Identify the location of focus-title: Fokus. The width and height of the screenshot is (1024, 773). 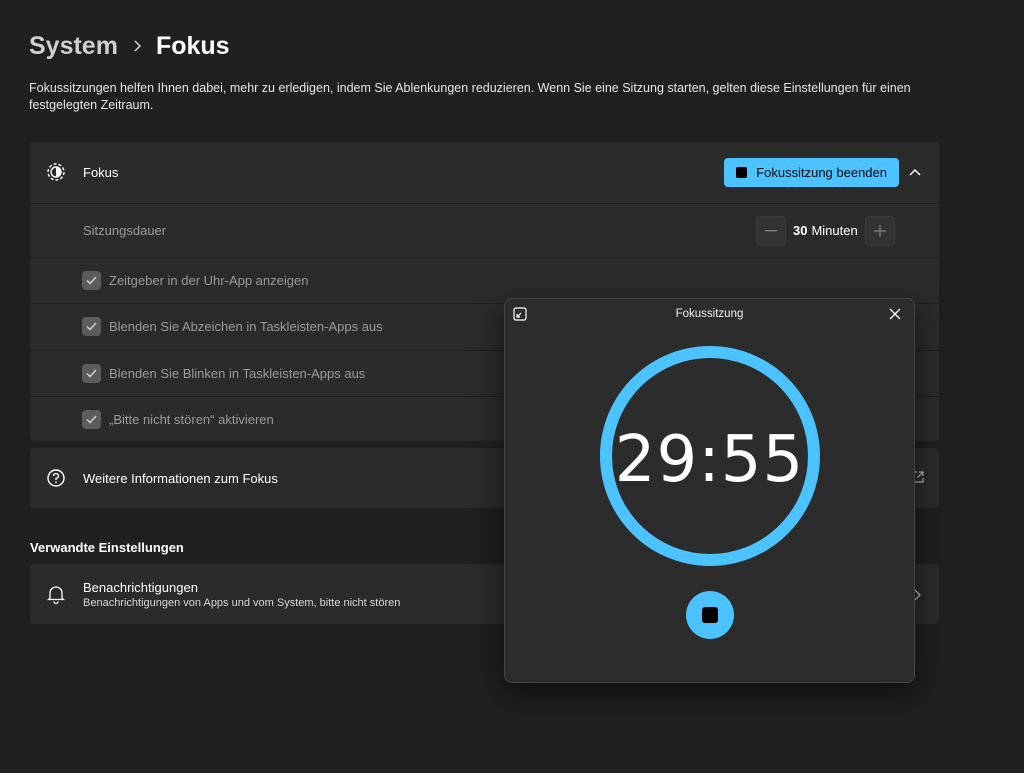
(101, 172).